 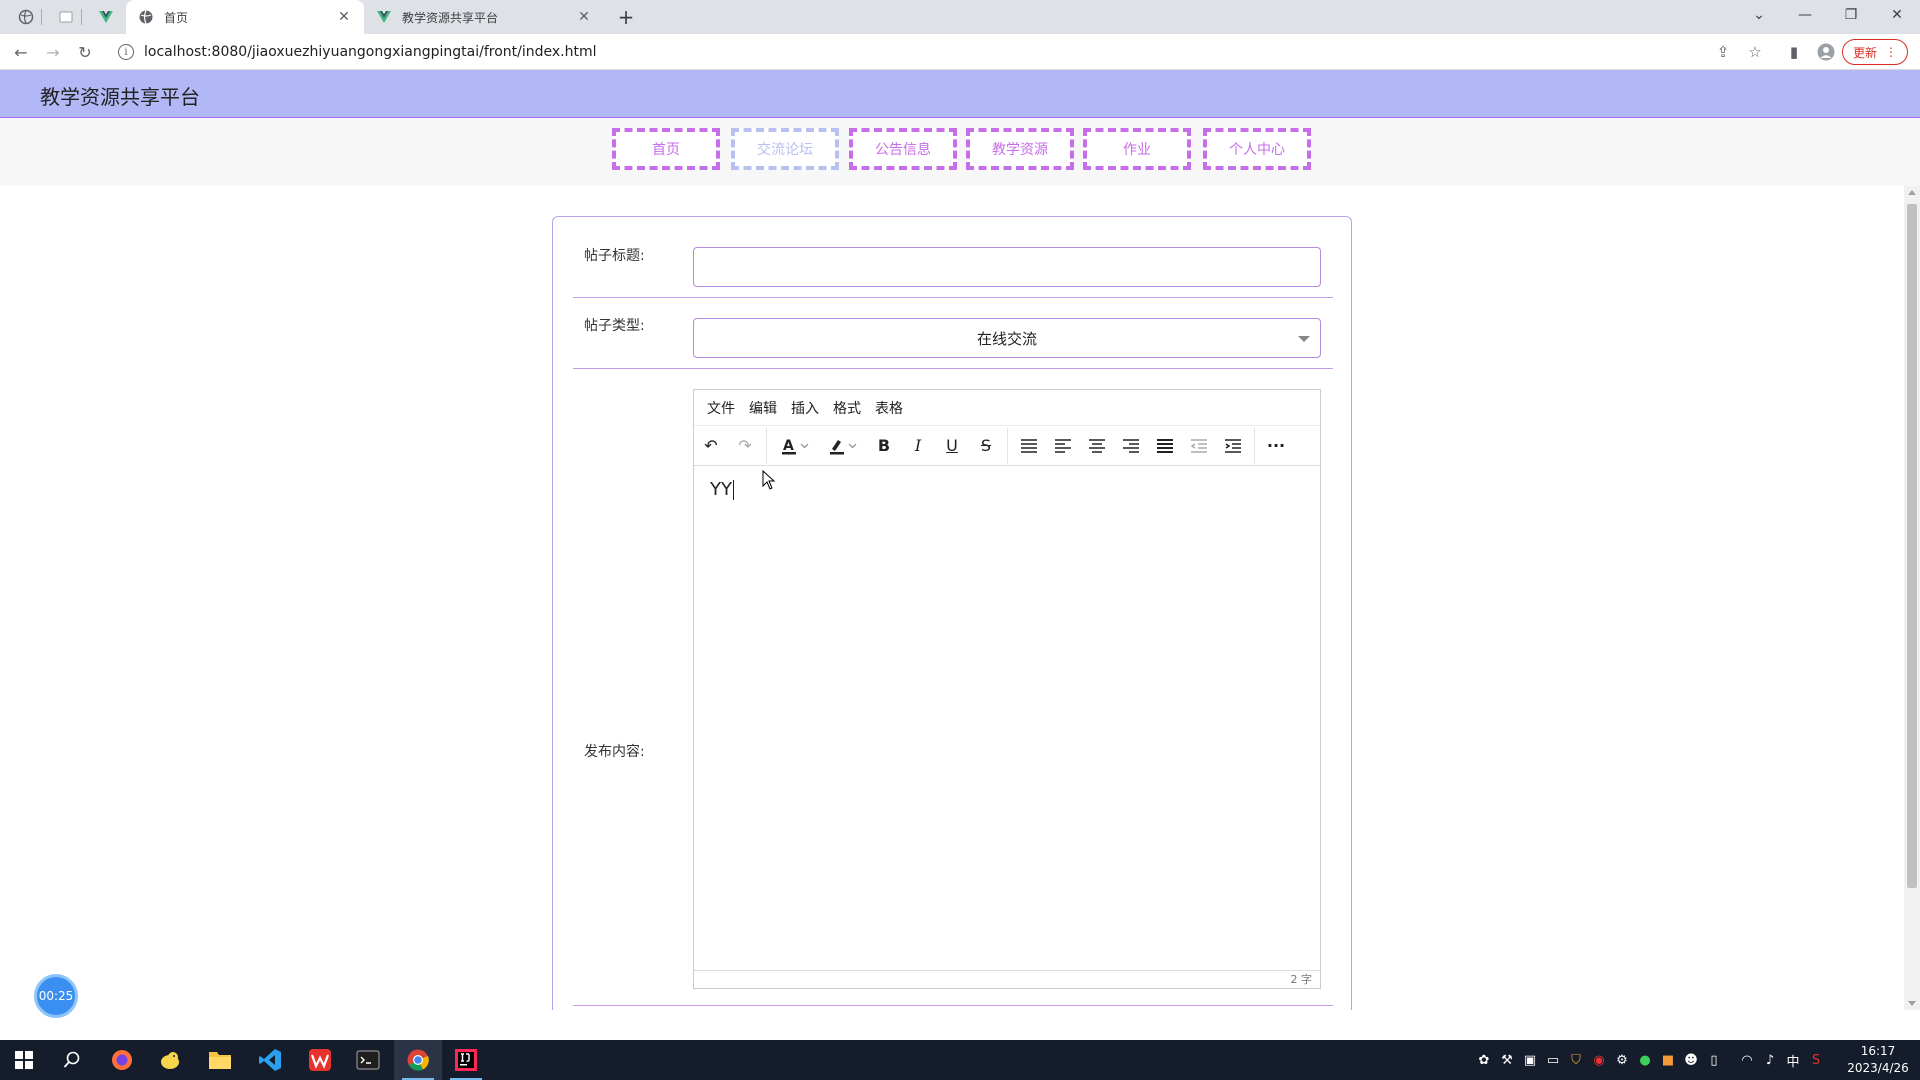 I want to click on taskbar-app-chick, so click(x=170, y=1060).